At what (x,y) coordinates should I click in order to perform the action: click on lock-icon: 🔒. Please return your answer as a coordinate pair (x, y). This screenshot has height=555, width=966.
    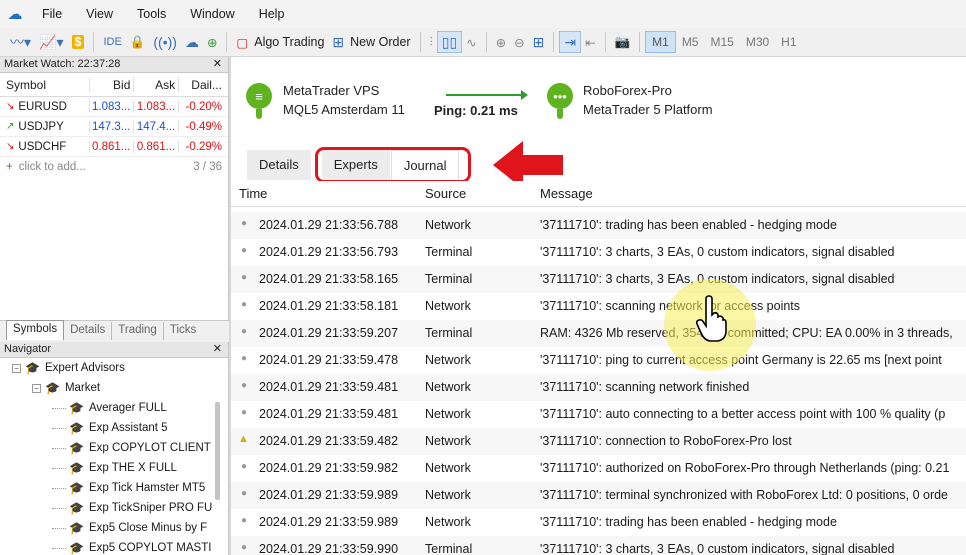
    Looking at the image, I should click on (138, 42).